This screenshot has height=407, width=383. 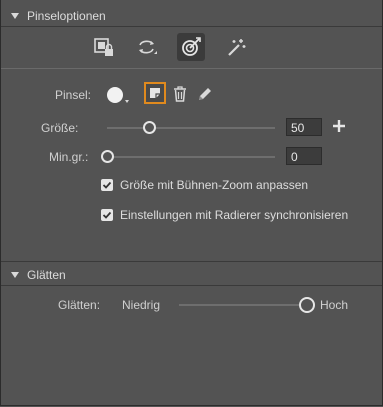 What do you see at coordinates (334, 305) in the screenshot?
I see `smoothing-high-label: Hoch` at bounding box center [334, 305].